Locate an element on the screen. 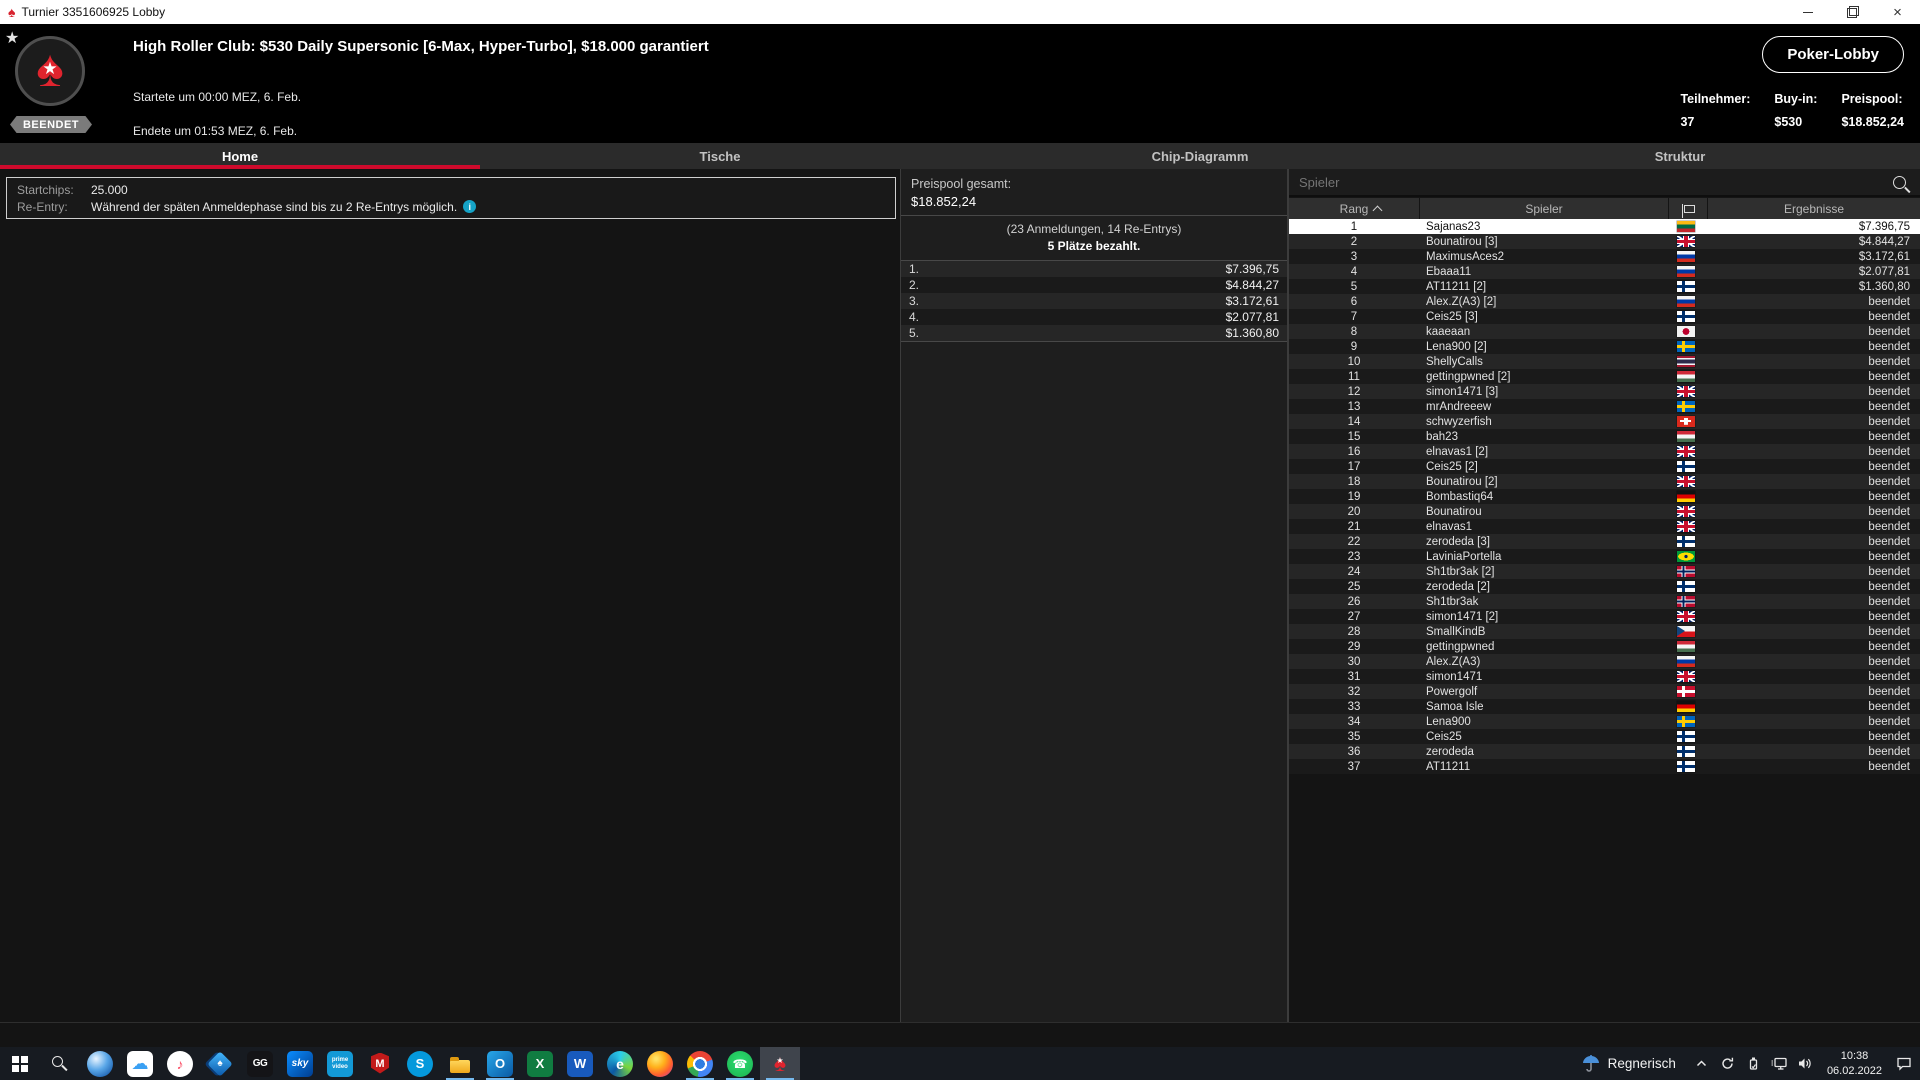 This screenshot has height=1080, width=1920. taskbar-apple-music-icon is located at coordinates (180, 1063).